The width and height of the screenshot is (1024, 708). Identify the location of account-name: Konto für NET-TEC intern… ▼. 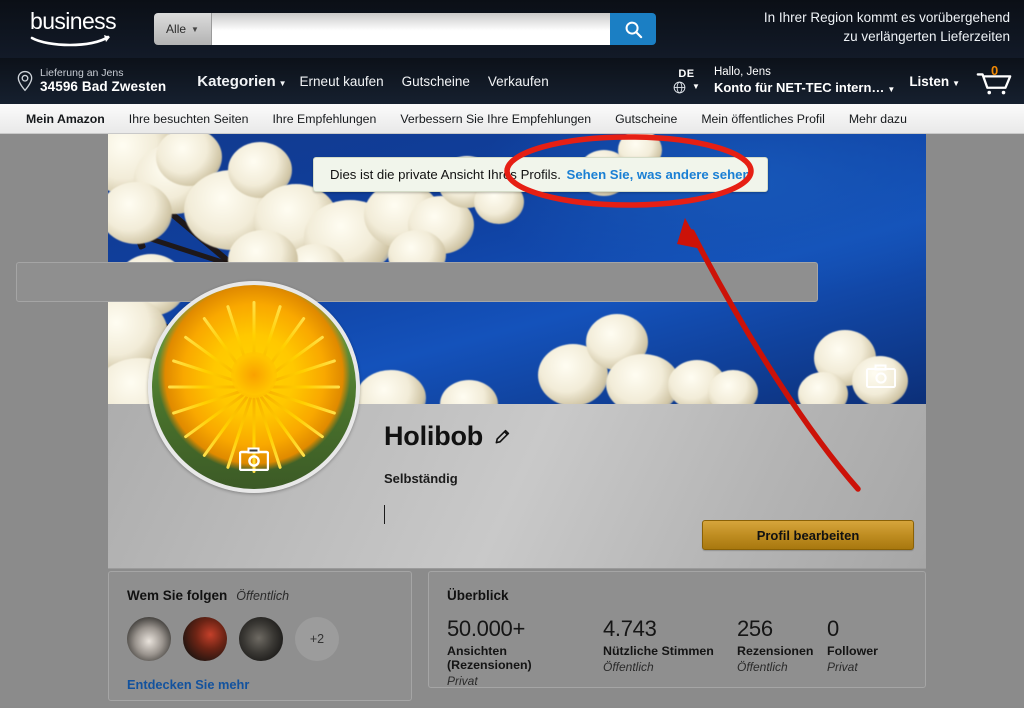
(804, 88).